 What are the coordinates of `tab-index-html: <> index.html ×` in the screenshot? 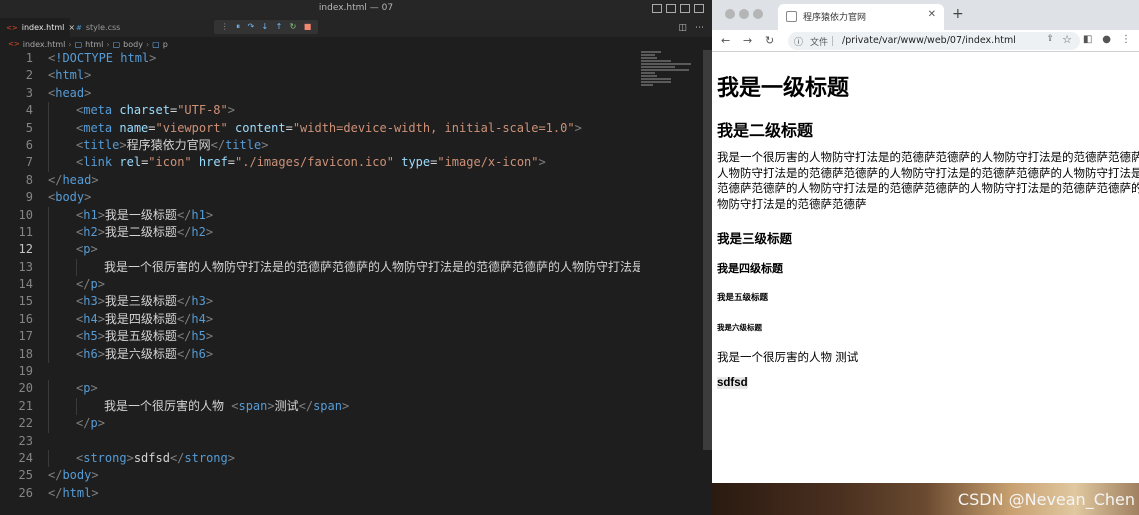 It's located at (37, 27).